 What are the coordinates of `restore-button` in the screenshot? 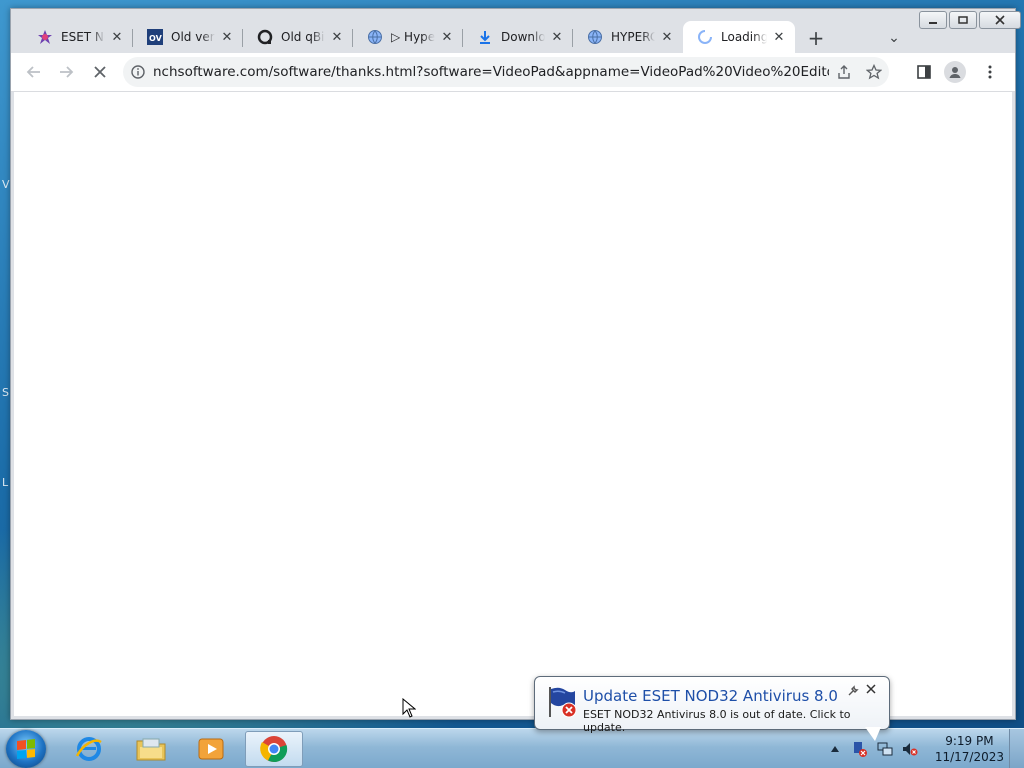 It's located at (963, 20).